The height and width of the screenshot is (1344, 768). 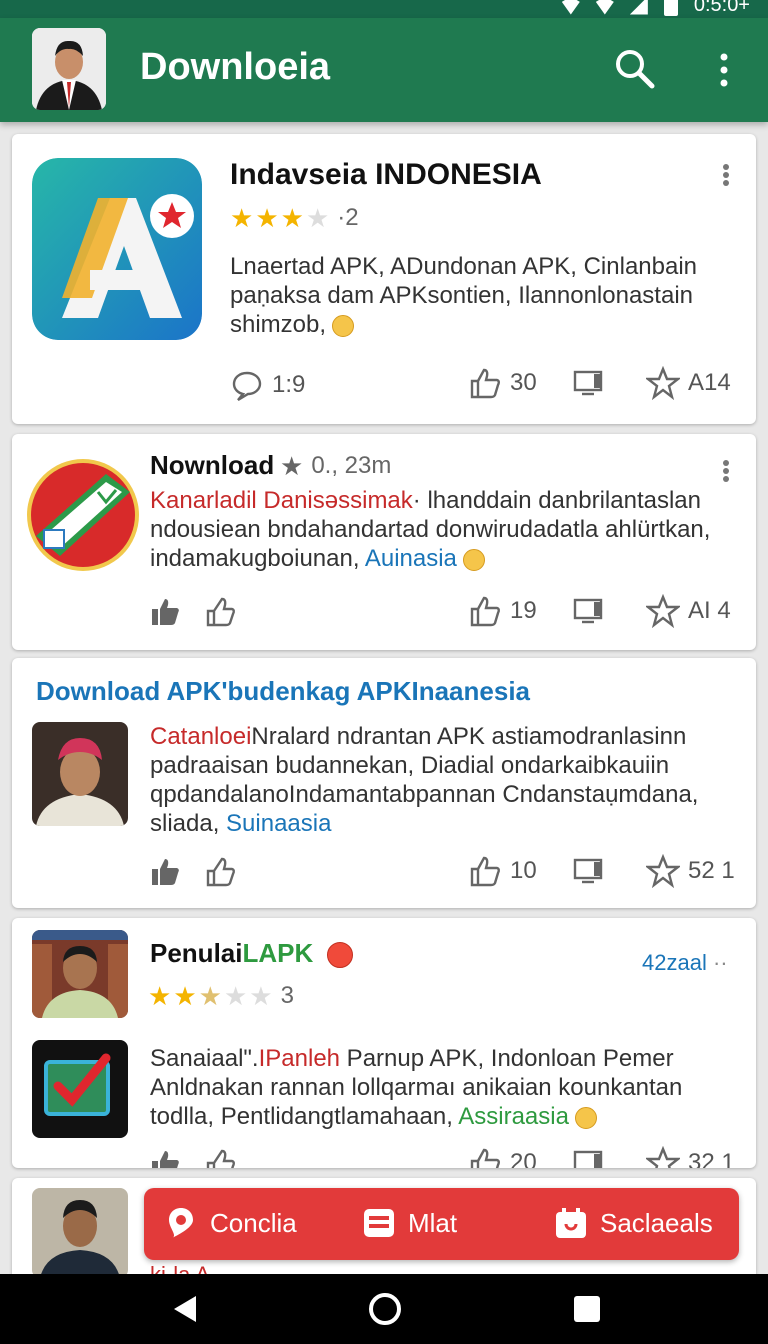 I want to click on location-action-button: Conclia, so click(x=230, y=1223).